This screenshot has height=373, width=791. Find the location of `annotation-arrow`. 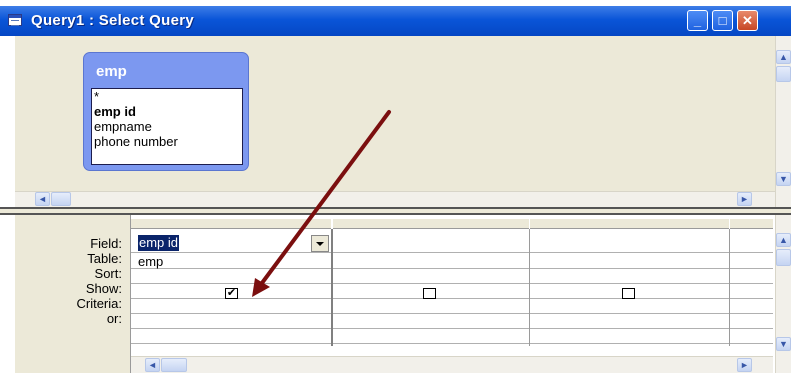

annotation-arrow is located at coordinates (321, 203).